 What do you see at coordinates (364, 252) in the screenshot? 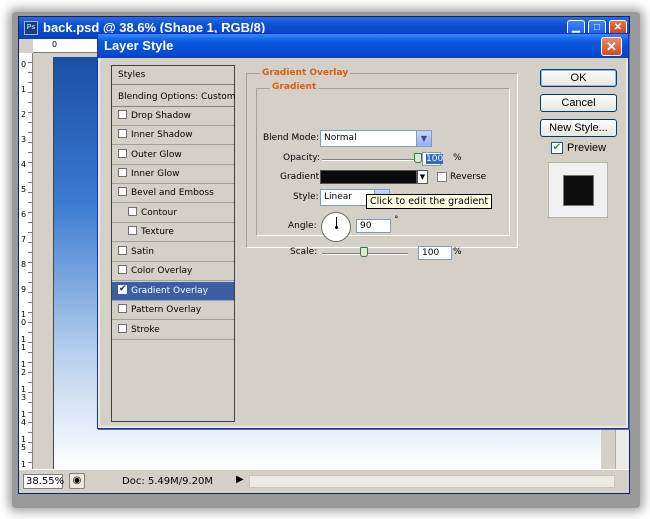
I see `scale-slider-thumb` at bounding box center [364, 252].